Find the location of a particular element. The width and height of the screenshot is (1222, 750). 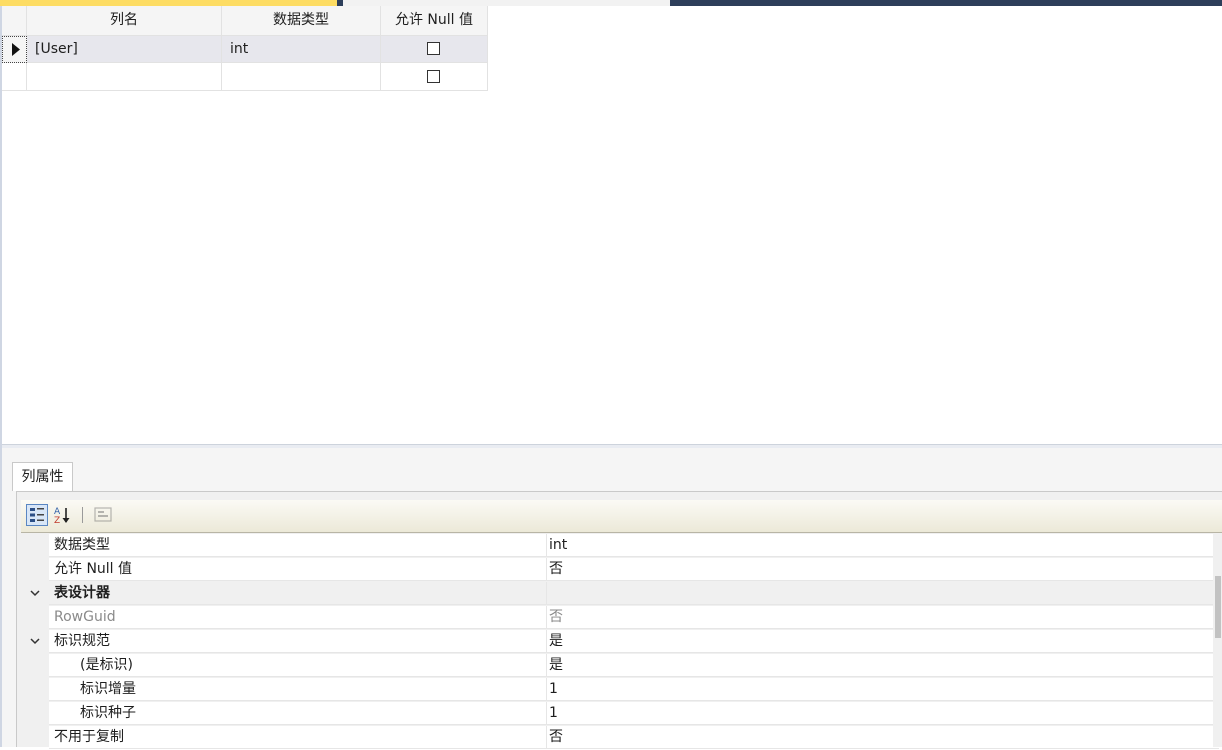

category-name: 表设计器 is located at coordinates (297, 593).